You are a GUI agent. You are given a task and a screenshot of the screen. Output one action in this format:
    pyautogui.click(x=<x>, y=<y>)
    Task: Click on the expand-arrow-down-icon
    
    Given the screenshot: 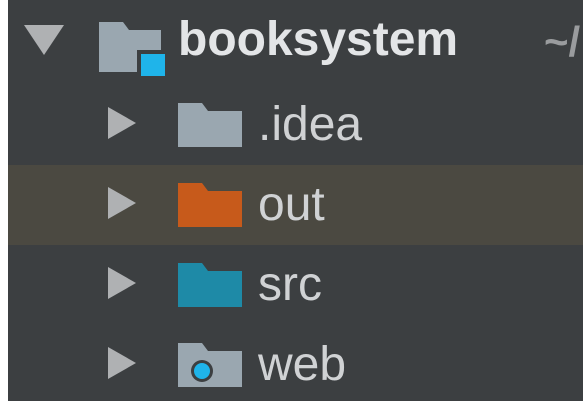 What is the action you would take?
    pyautogui.click(x=44, y=40)
    